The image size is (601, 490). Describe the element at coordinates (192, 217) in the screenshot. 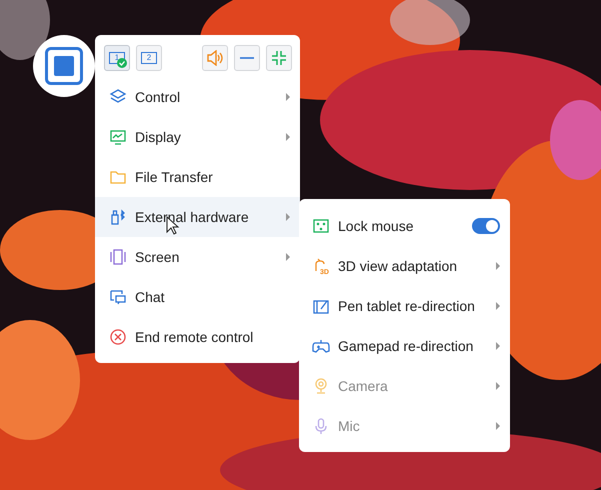

I see `menu-label: External hardware` at that location.